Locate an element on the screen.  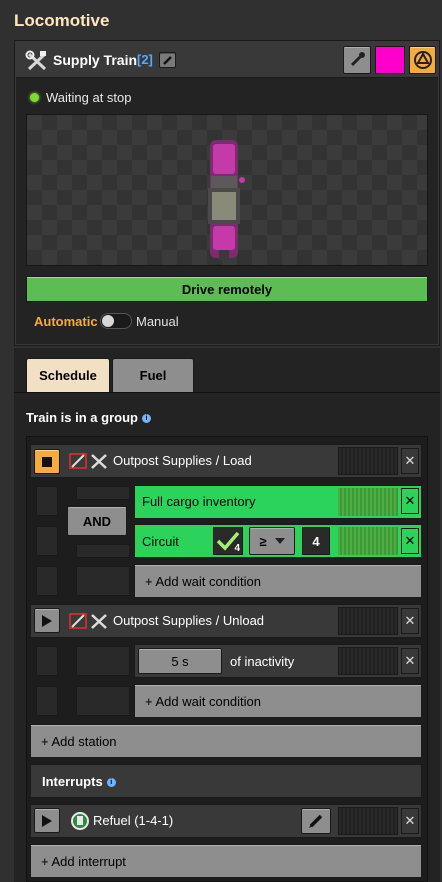
stop-icon is located at coordinates (47, 461).